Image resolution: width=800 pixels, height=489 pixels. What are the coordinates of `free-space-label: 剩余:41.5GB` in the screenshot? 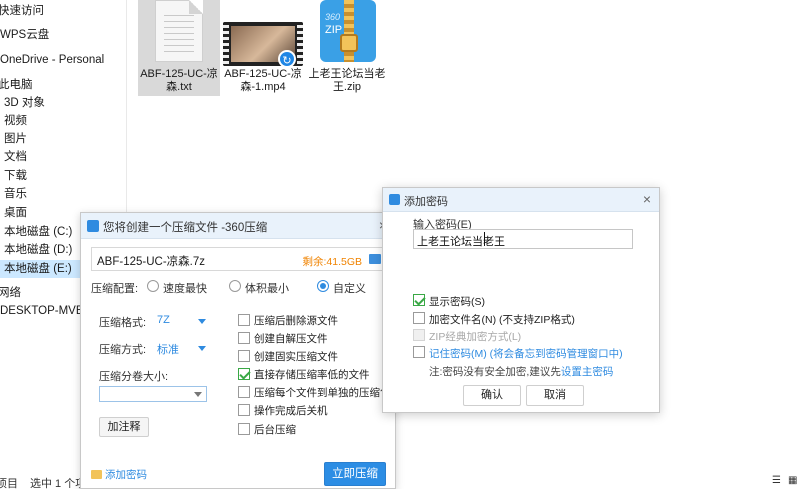 It's located at (332, 262).